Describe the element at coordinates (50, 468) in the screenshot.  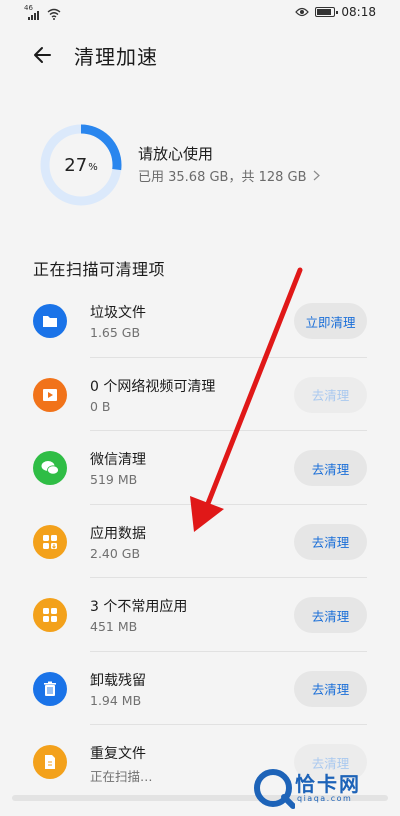
I see `wechat-icon` at that location.